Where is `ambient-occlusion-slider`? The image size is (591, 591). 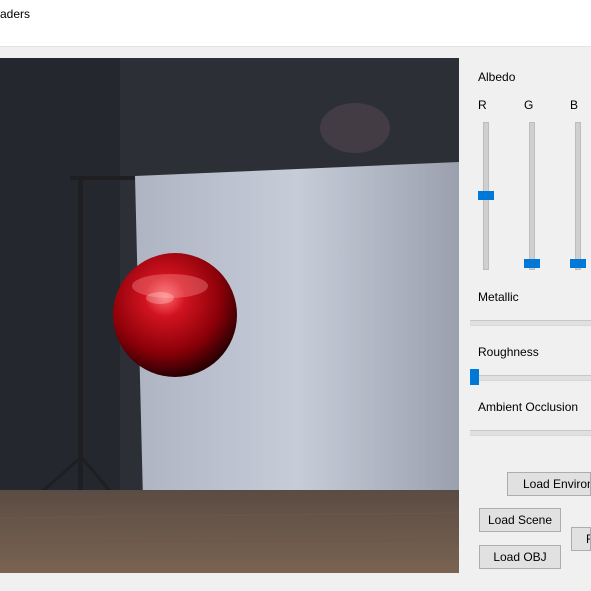 ambient-occlusion-slider is located at coordinates (530, 433).